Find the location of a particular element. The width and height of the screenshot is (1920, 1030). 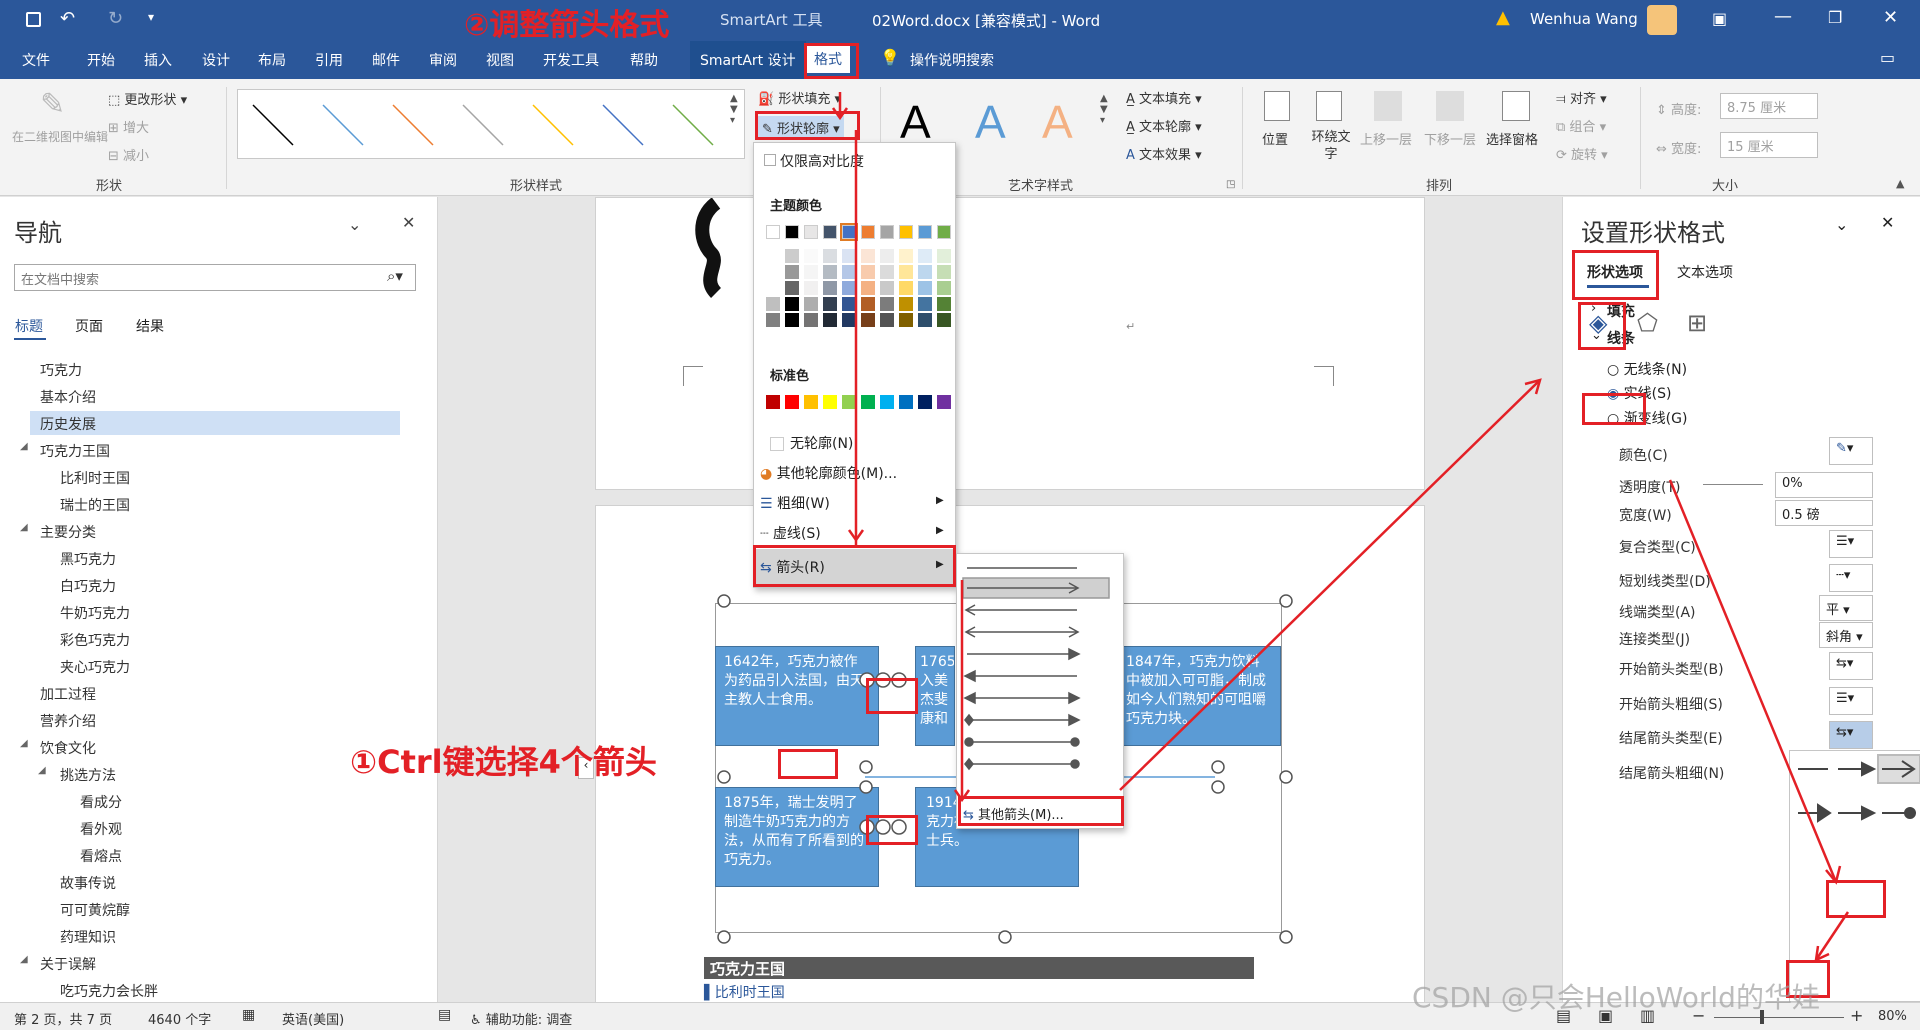

line-style-swatches is located at coordinates (492, 125).